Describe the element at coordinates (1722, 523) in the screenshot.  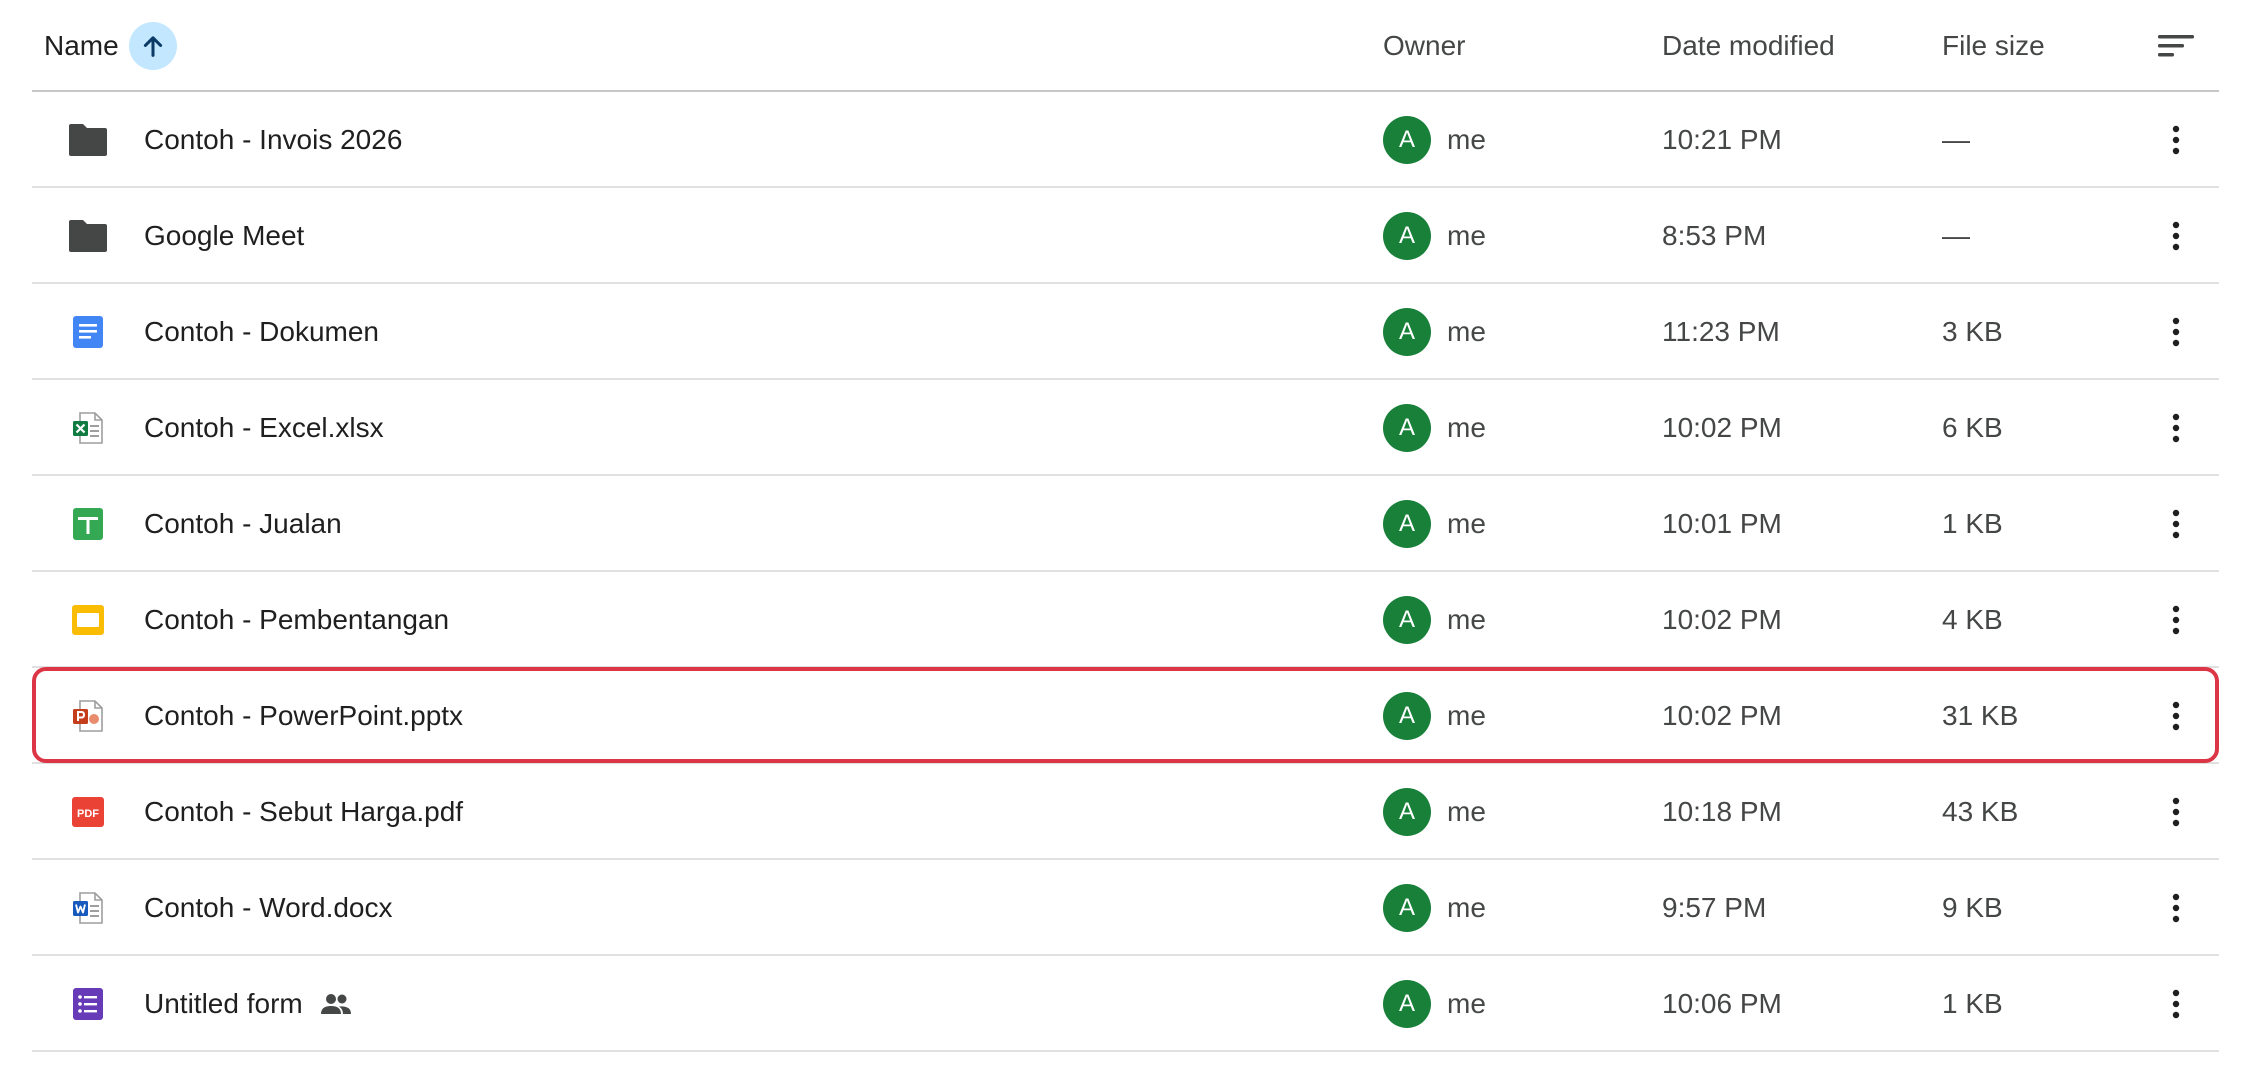
I see `date-modified: 10:01 PM` at that location.